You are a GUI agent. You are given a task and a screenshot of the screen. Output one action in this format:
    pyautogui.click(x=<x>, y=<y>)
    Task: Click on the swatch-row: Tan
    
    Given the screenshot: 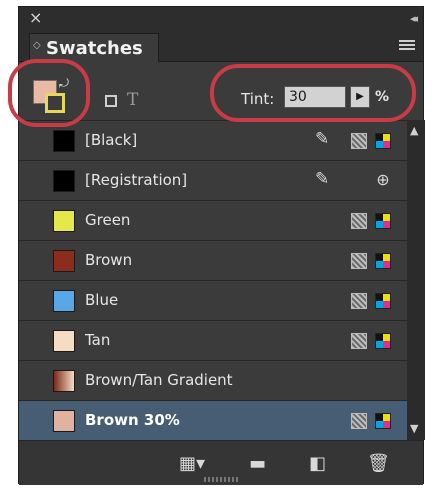 What is the action you would take?
    pyautogui.click(x=213, y=340)
    